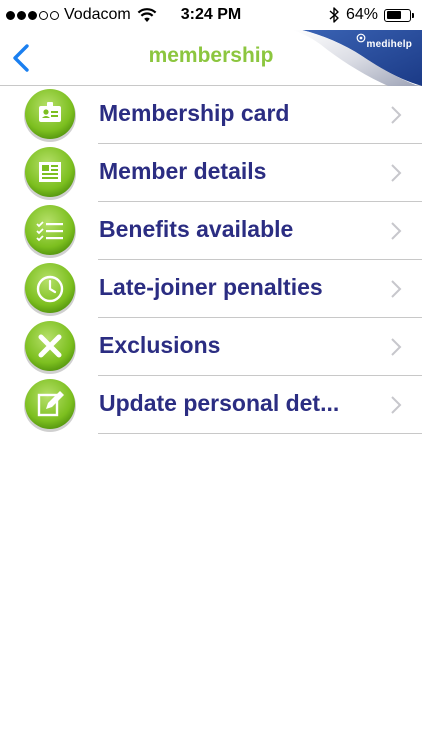 The image size is (422, 750). I want to click on id-card-icon, so click(50, 115).